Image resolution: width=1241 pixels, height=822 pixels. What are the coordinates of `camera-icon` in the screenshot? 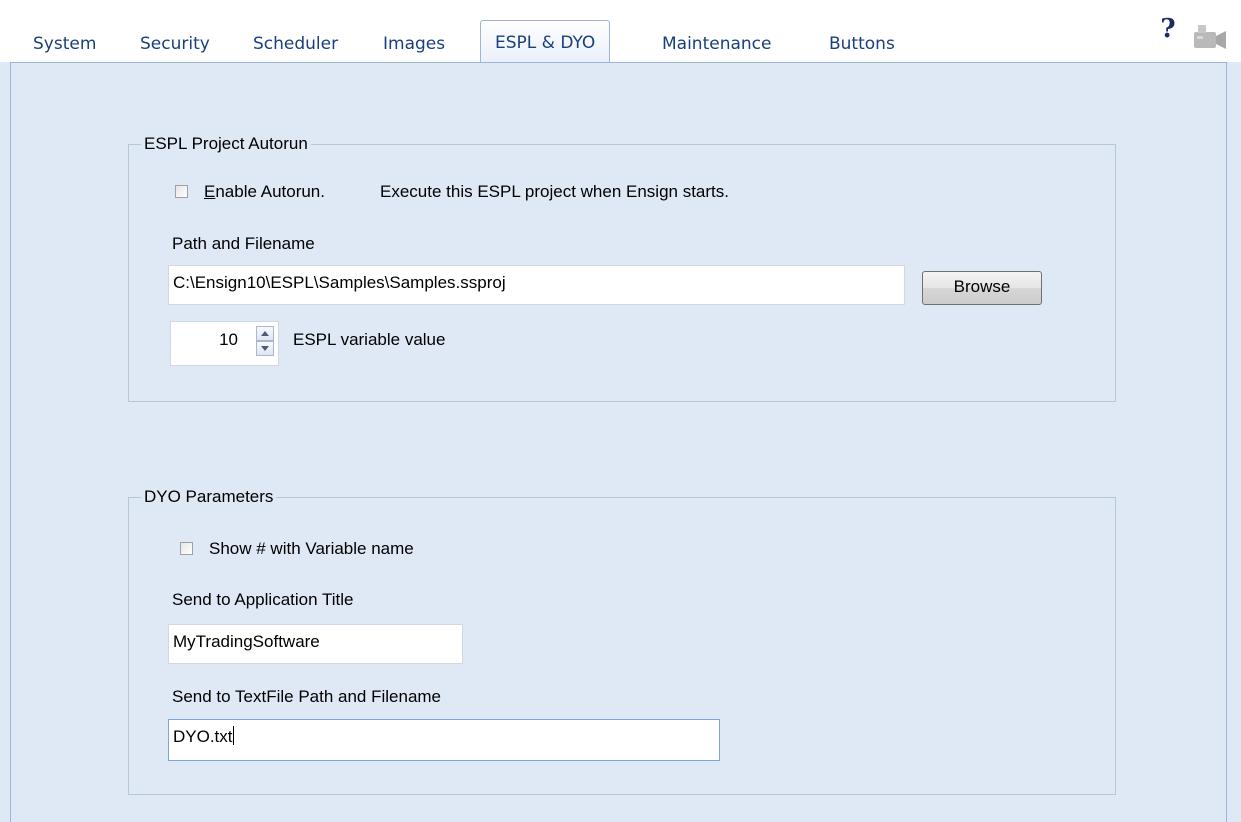 It's located at (1210, 36).